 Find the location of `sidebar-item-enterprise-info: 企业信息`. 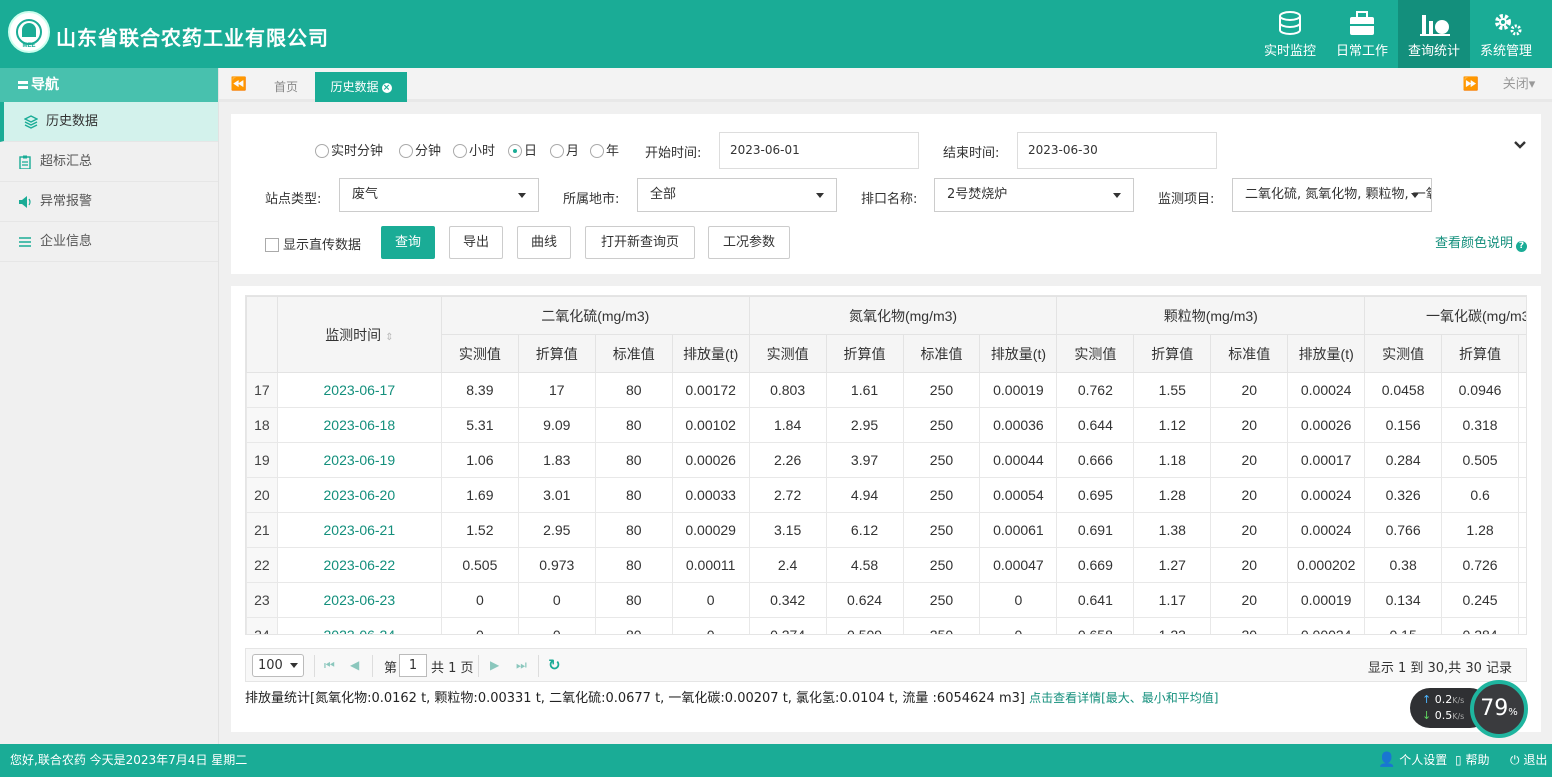

sidebar-item-enterprise-info: 企业信息 is located at coordinates (109, 242).